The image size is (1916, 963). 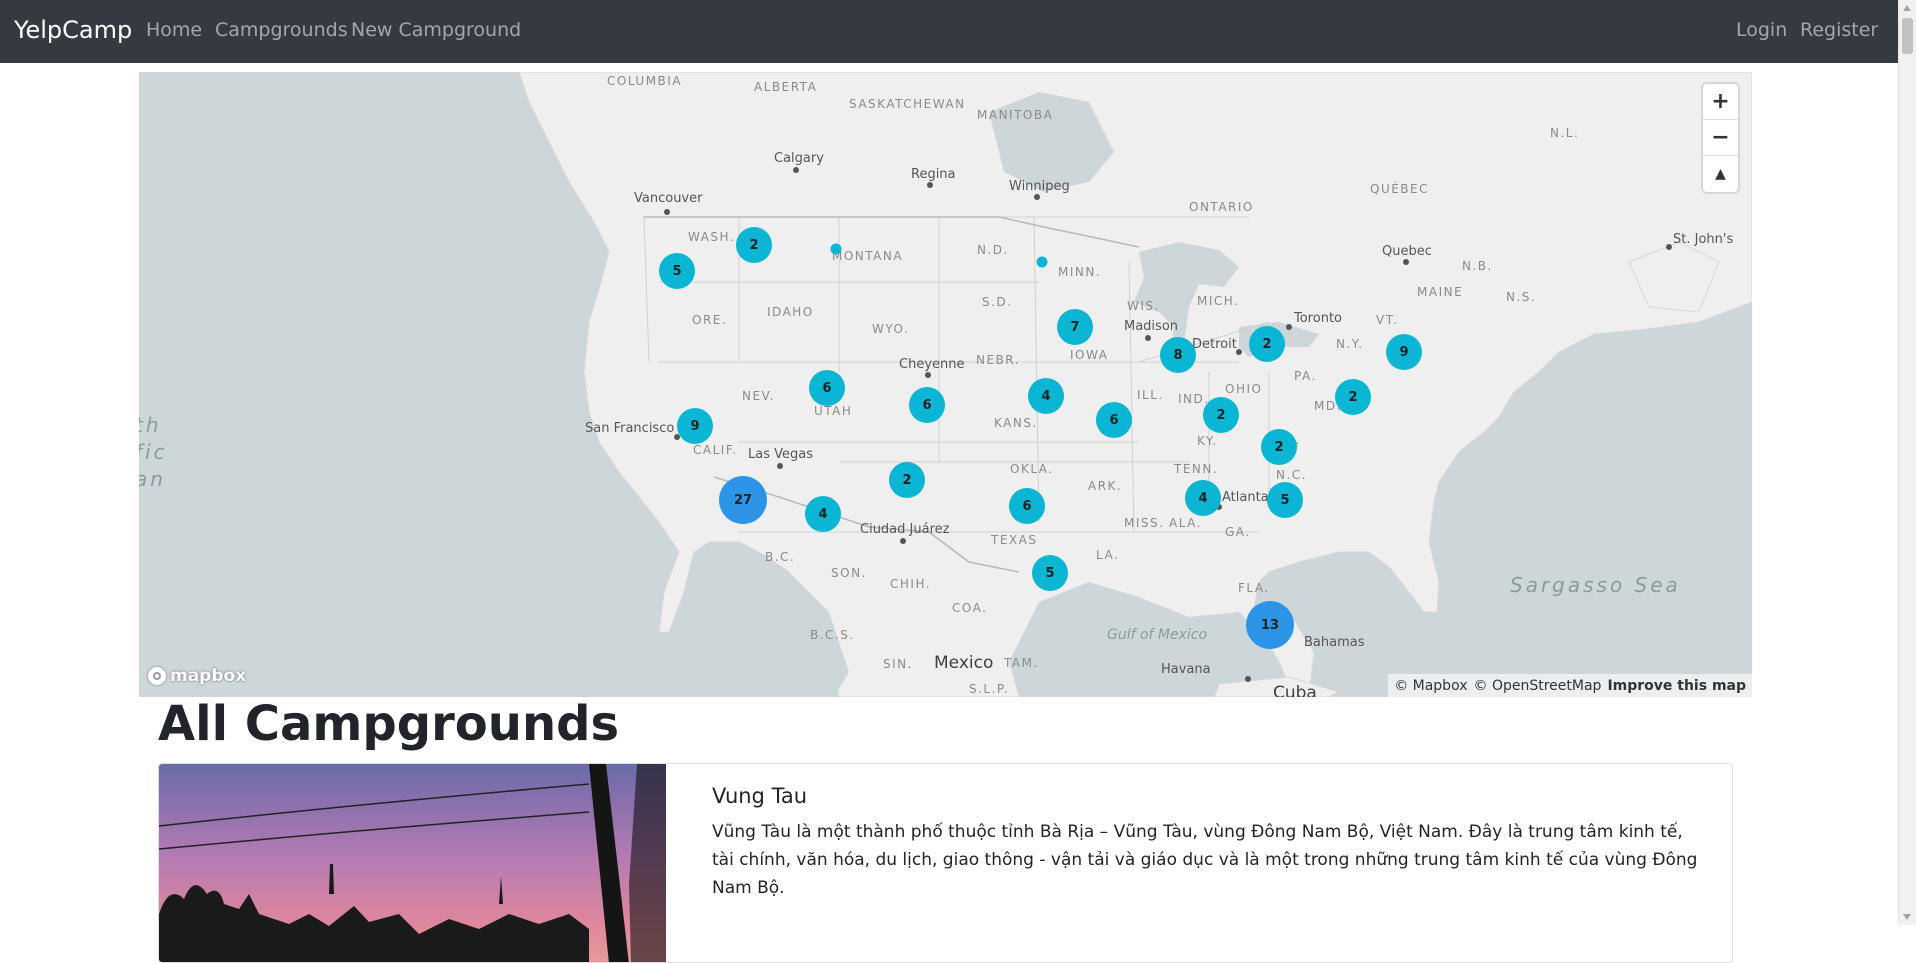 I want to click on map-label-vancouver: Vancouver, so click(x=668, y=198).